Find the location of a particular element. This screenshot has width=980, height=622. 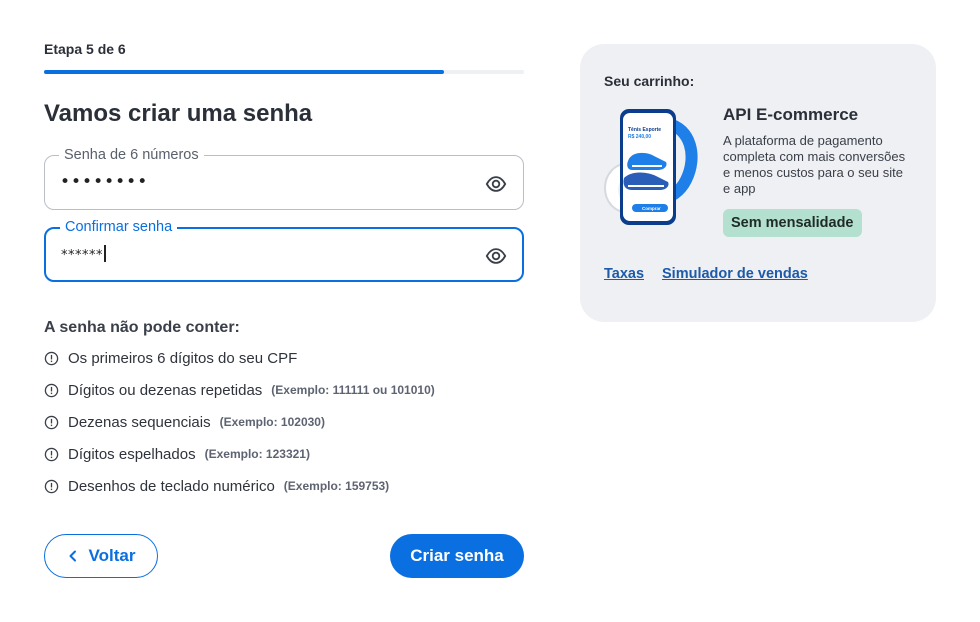

confirm-password-field-value-wrap: ****** is located at coordinates (83, 254).